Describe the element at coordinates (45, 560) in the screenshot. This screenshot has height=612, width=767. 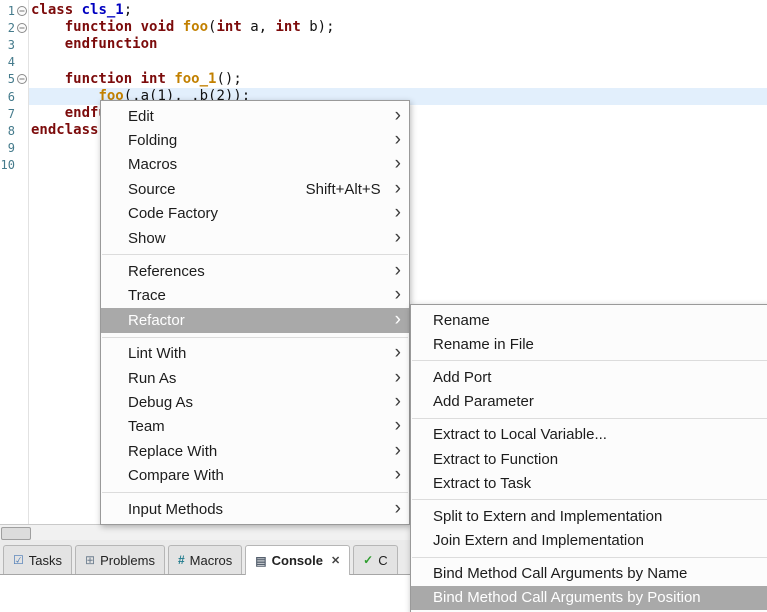
I see `view-tab-label: Tasks` at that location.